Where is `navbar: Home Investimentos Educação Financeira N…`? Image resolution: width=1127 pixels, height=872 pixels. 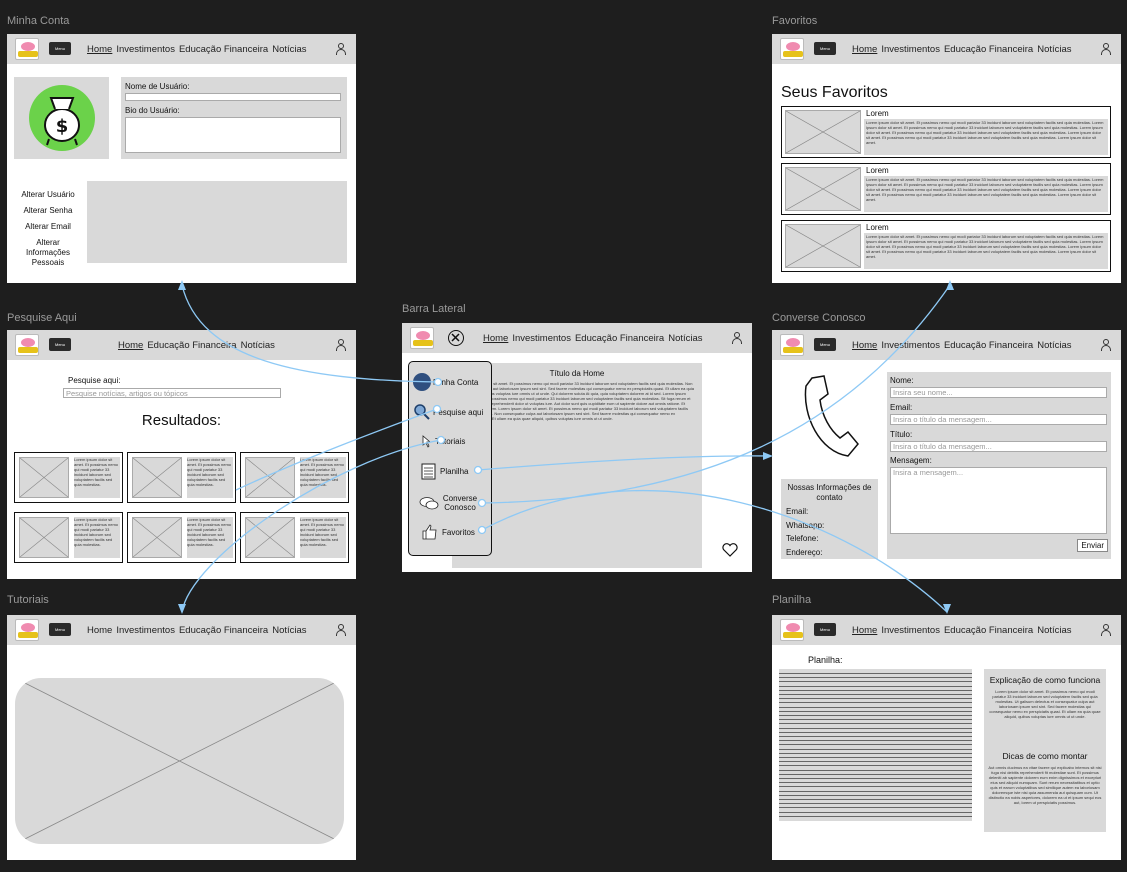 navbar: Home Investimentos Educação Financeira N… is located at coordinates (577, 338).